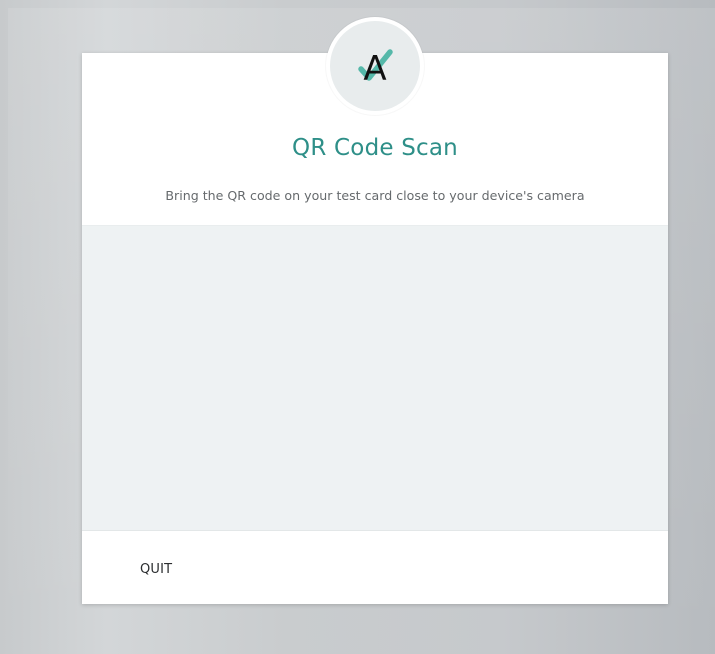 This screenshot has height=654, width=715. Describe the element at coordinates (156, 569) in the screenshot. I see `quit-button: QUIT` at that location.